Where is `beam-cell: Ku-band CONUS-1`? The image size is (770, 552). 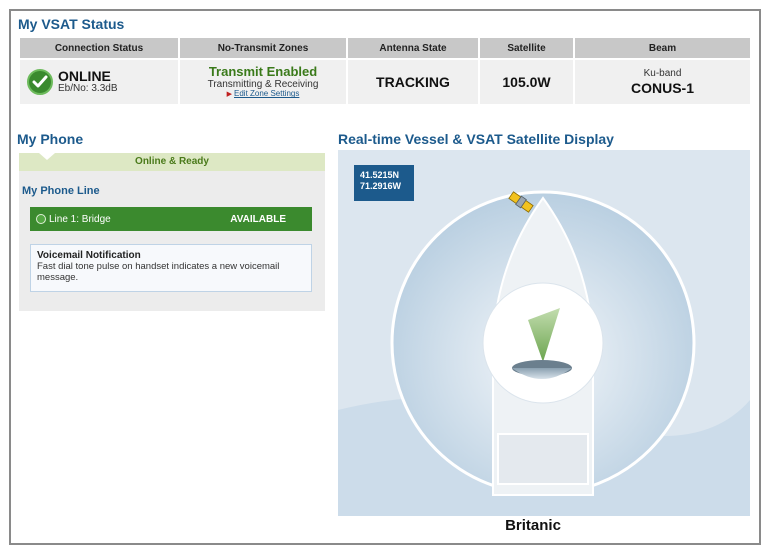 beam-cell: Ku-band CONUS-1 is located at coordinates (662, 82).